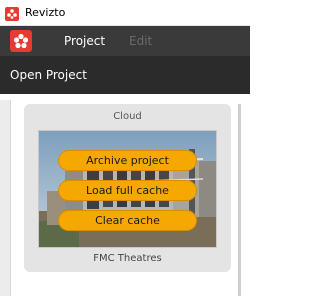  Describe the element at coordinates (5, 198) in the screenshot. I see `left-panel-edge` at that location.